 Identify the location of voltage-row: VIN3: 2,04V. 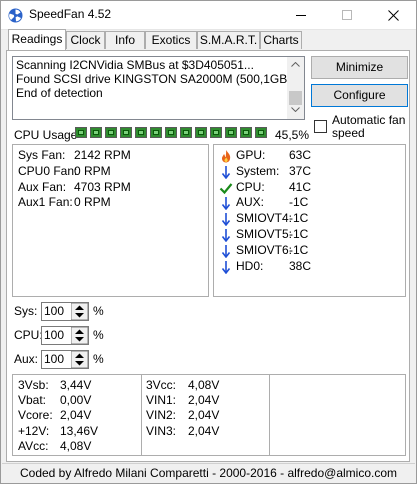
(206, 431).